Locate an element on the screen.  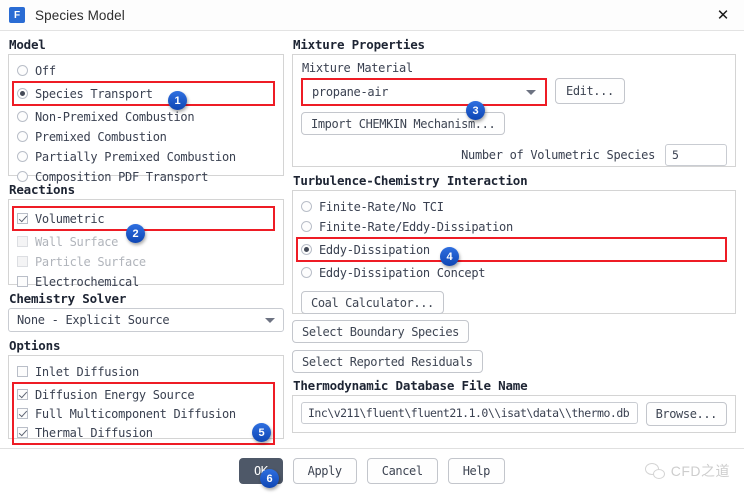
step-badge-4: 4 is located at coordinates (449, 256).